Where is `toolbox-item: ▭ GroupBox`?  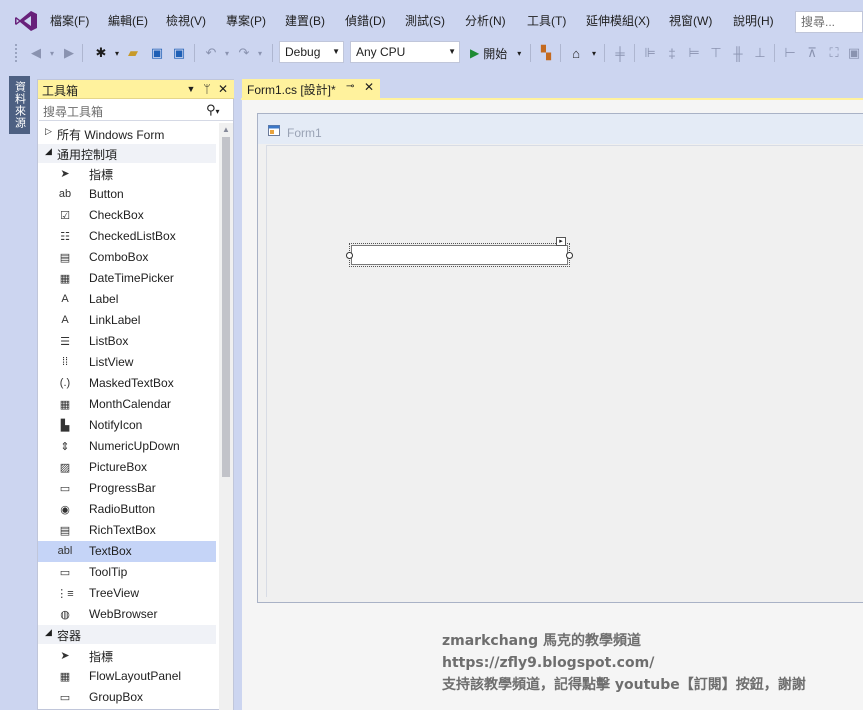 toolbox-item: ▭ GroupBox is located at coordinates (127, 697).